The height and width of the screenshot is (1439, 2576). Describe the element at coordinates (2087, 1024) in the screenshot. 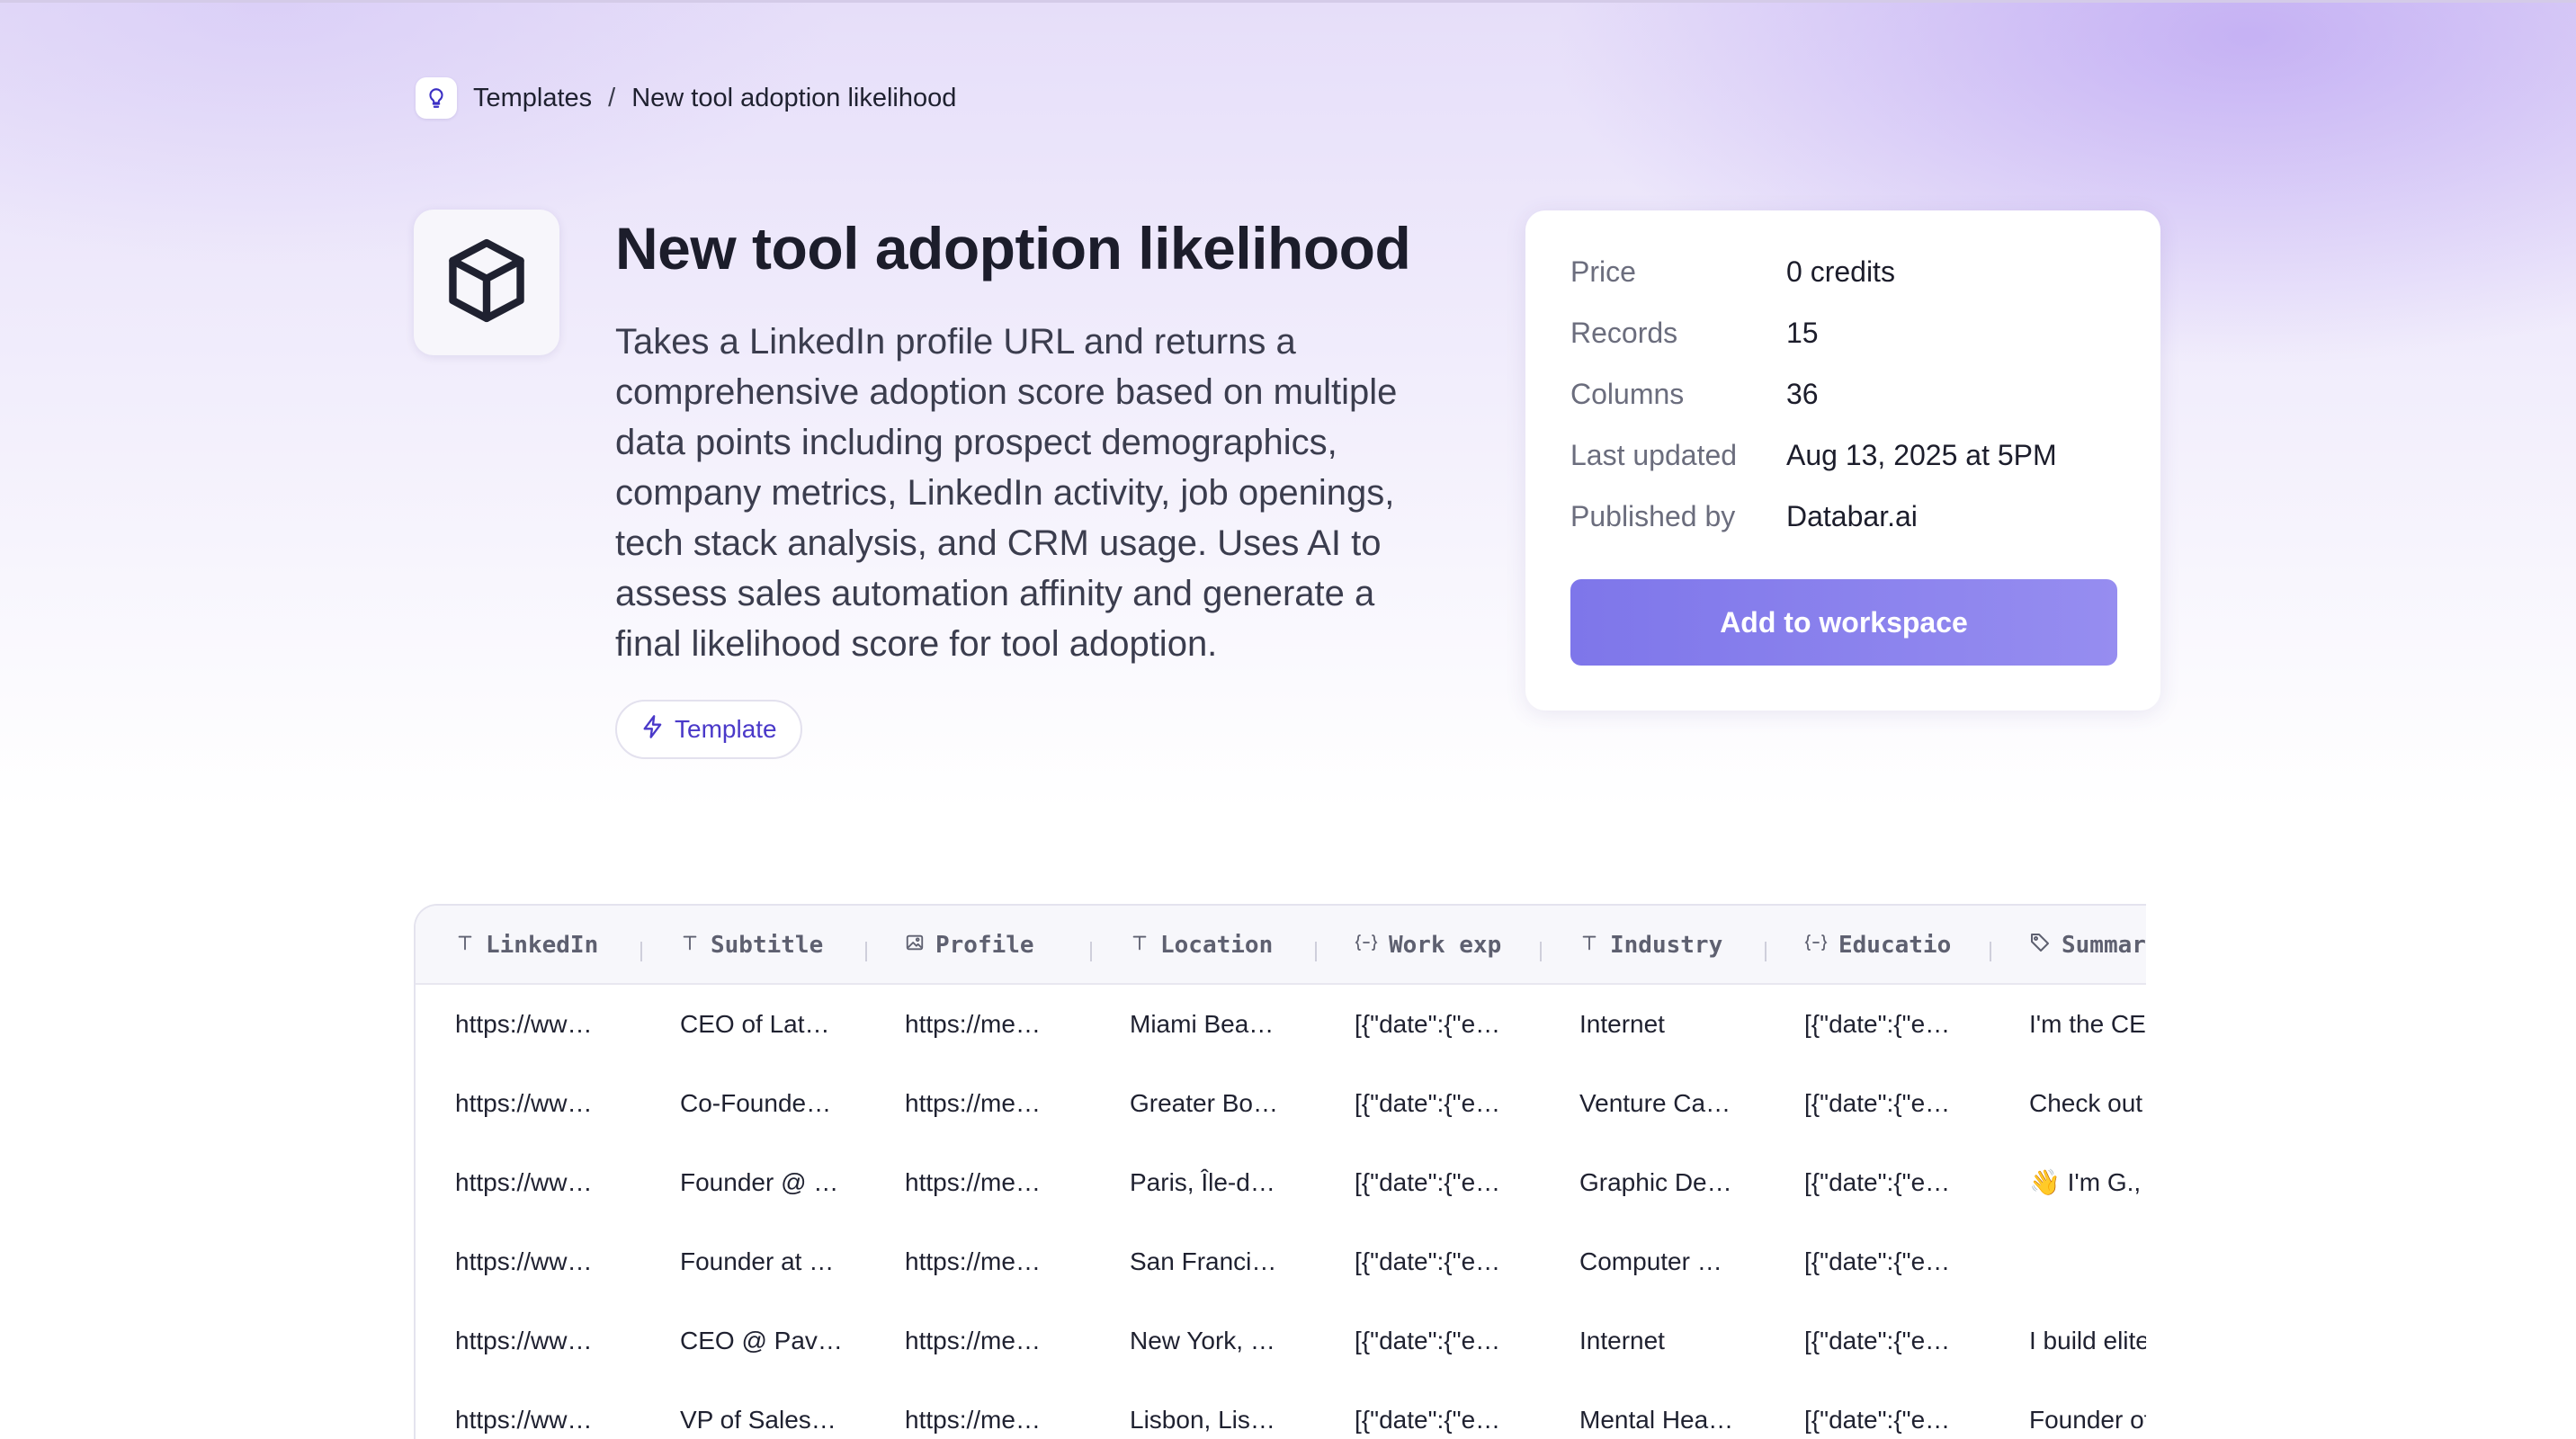

I see `table-cell: I'm the CEO` at that location.